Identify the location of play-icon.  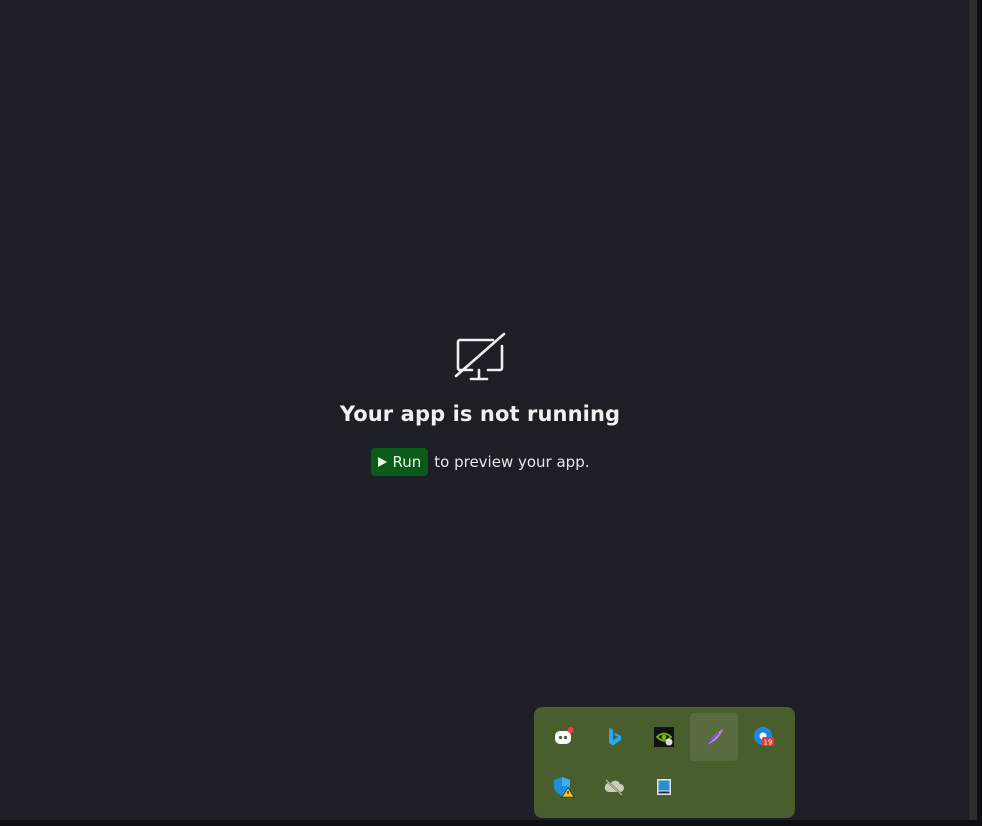
(382, 462).